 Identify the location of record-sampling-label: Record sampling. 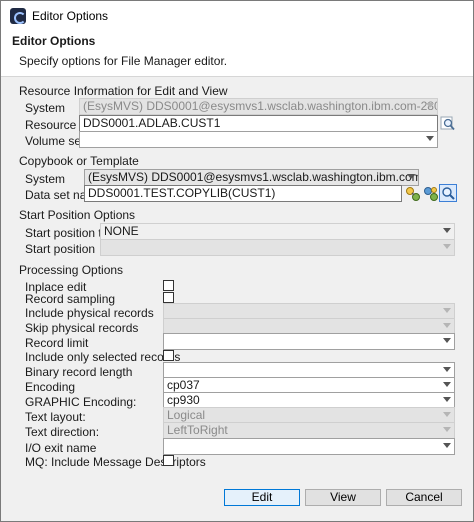
(70, 299).